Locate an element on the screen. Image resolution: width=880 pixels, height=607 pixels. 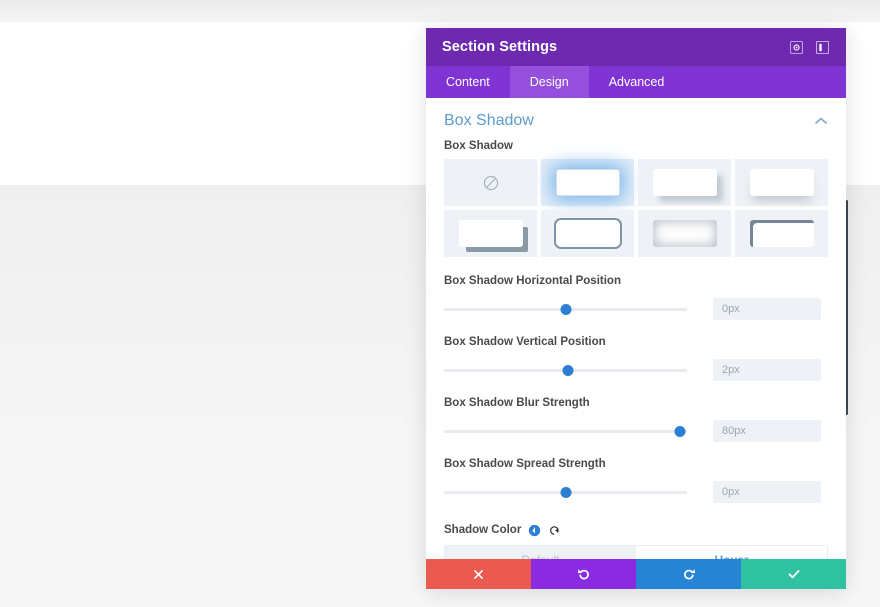
preset-none is located at coordinates (490, 182).